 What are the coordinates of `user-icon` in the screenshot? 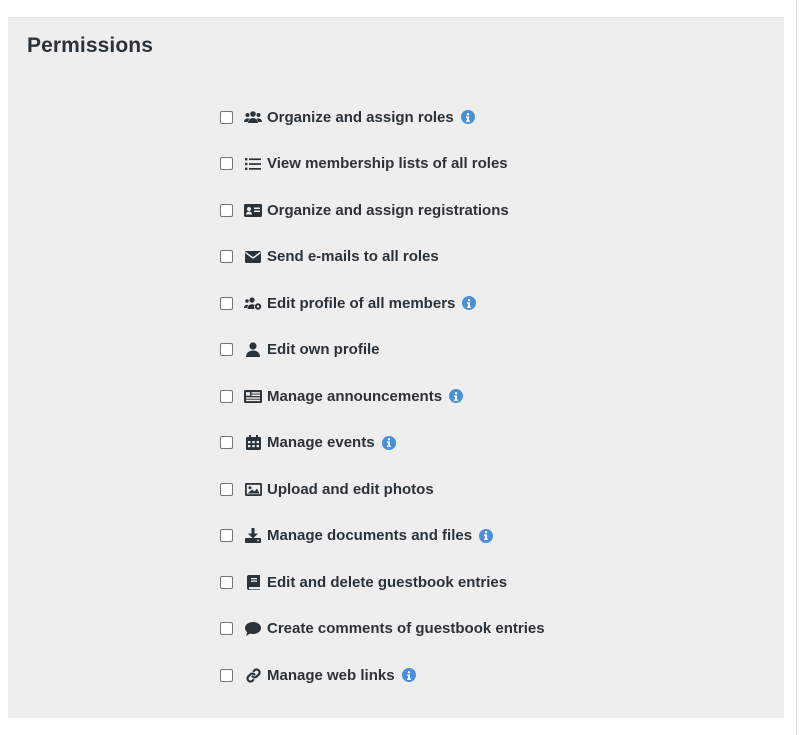 It's located at (253, 350).